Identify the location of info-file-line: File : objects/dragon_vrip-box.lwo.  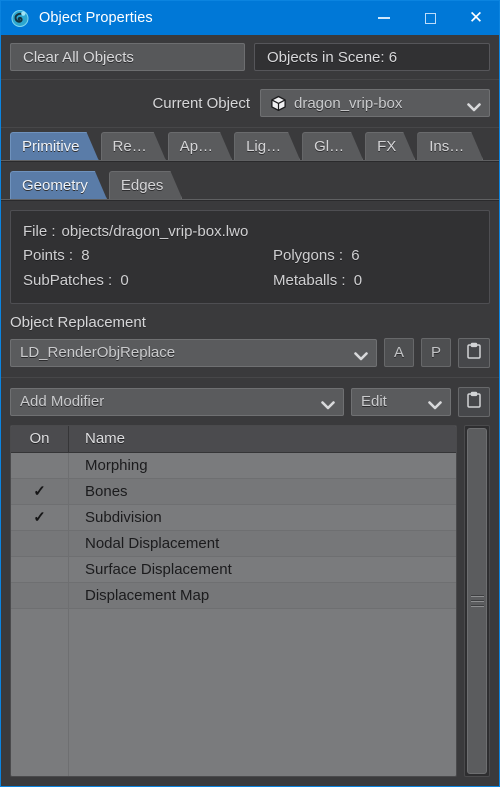
(250, 232).